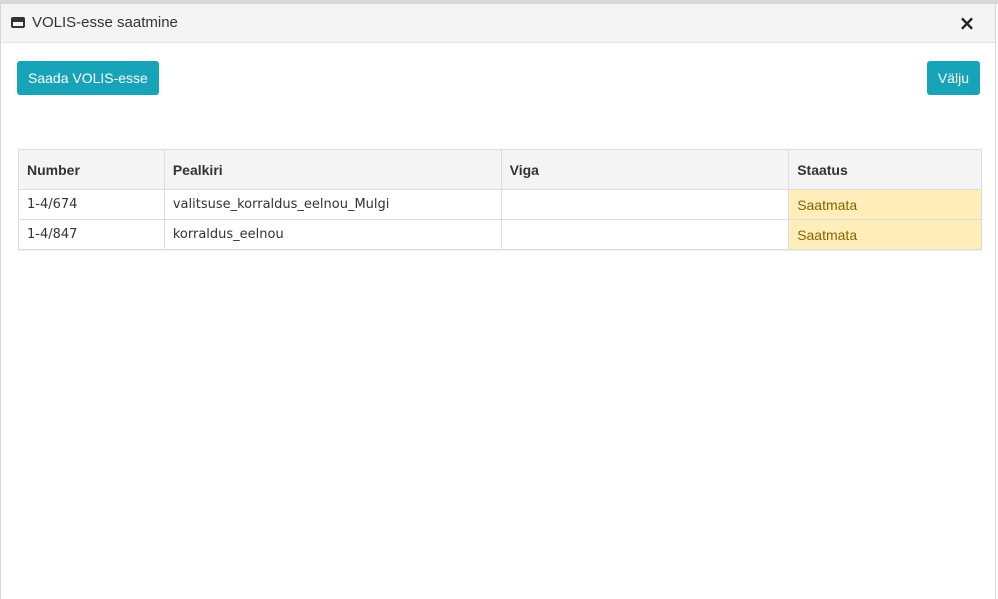 The width and height of the screenshot is (998, 599). What do you see at coordinates (91, 204) in the screenshot?
I see `cell-number: 1-4/674` at bounding box center [91, 204].